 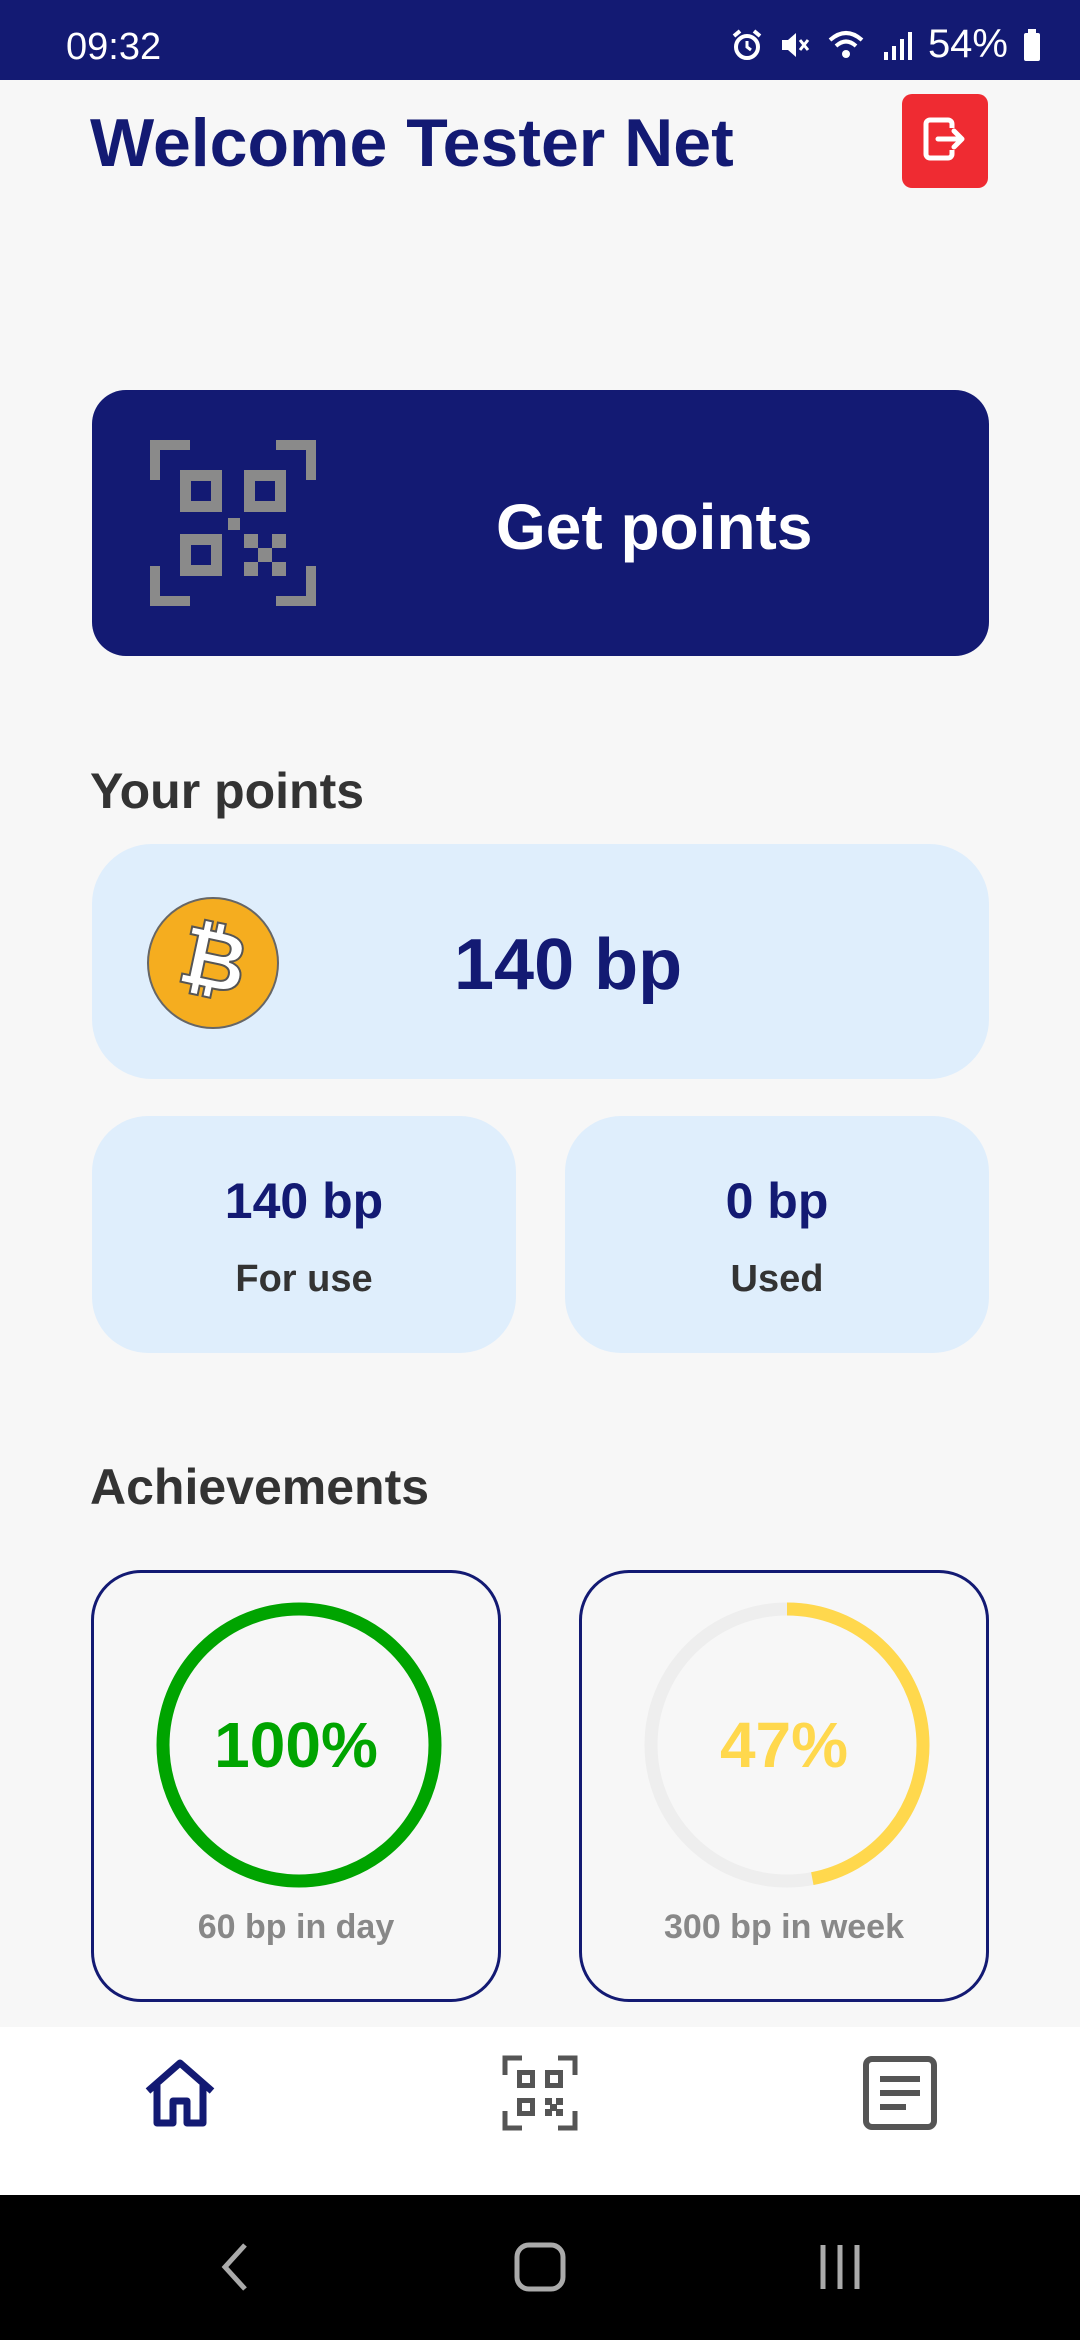 I want to click on mute-icon, so click(x=795, y=45).